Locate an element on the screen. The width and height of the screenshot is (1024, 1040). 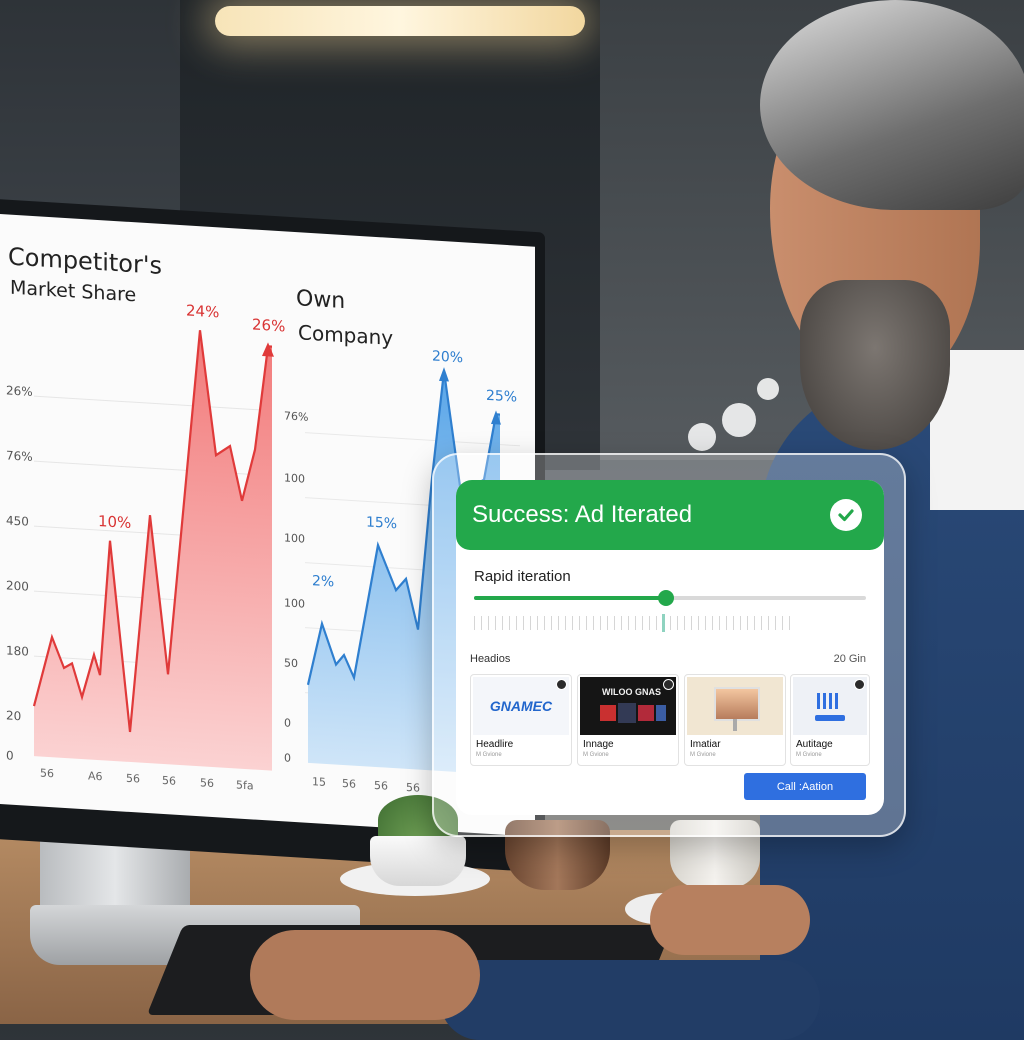
left-y-tick-label: 76% is located at coordinates (19, 456).